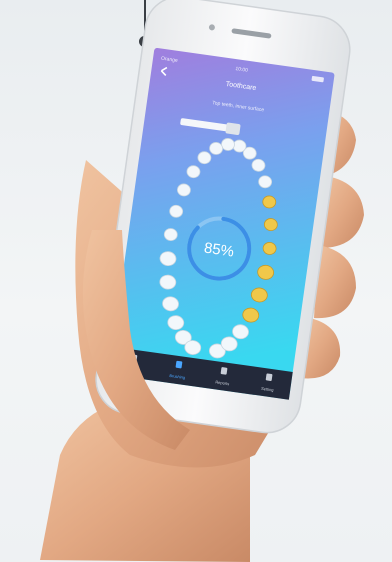 This screenshot has height=562, width=392. What do you see at coordinates (224, 371) in the screenshot?
I see `chart-icon` at bounding box center [224, 371].